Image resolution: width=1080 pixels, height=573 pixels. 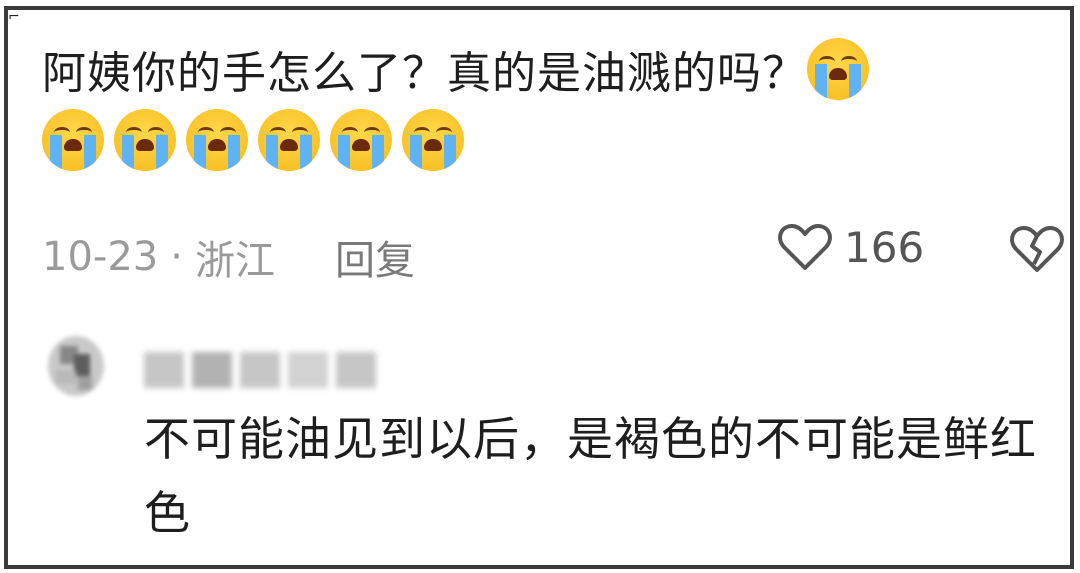 I want to click on comment-text: 阿姨你的手怎么了？真的是油溅的吗？, so click(x=424, y=73).